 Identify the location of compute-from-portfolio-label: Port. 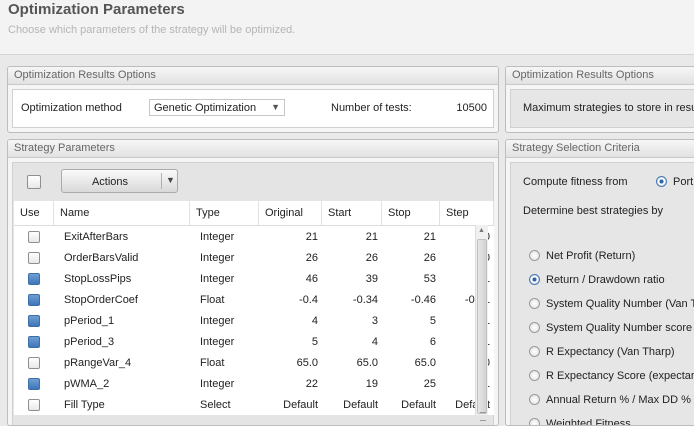
(683, 182).